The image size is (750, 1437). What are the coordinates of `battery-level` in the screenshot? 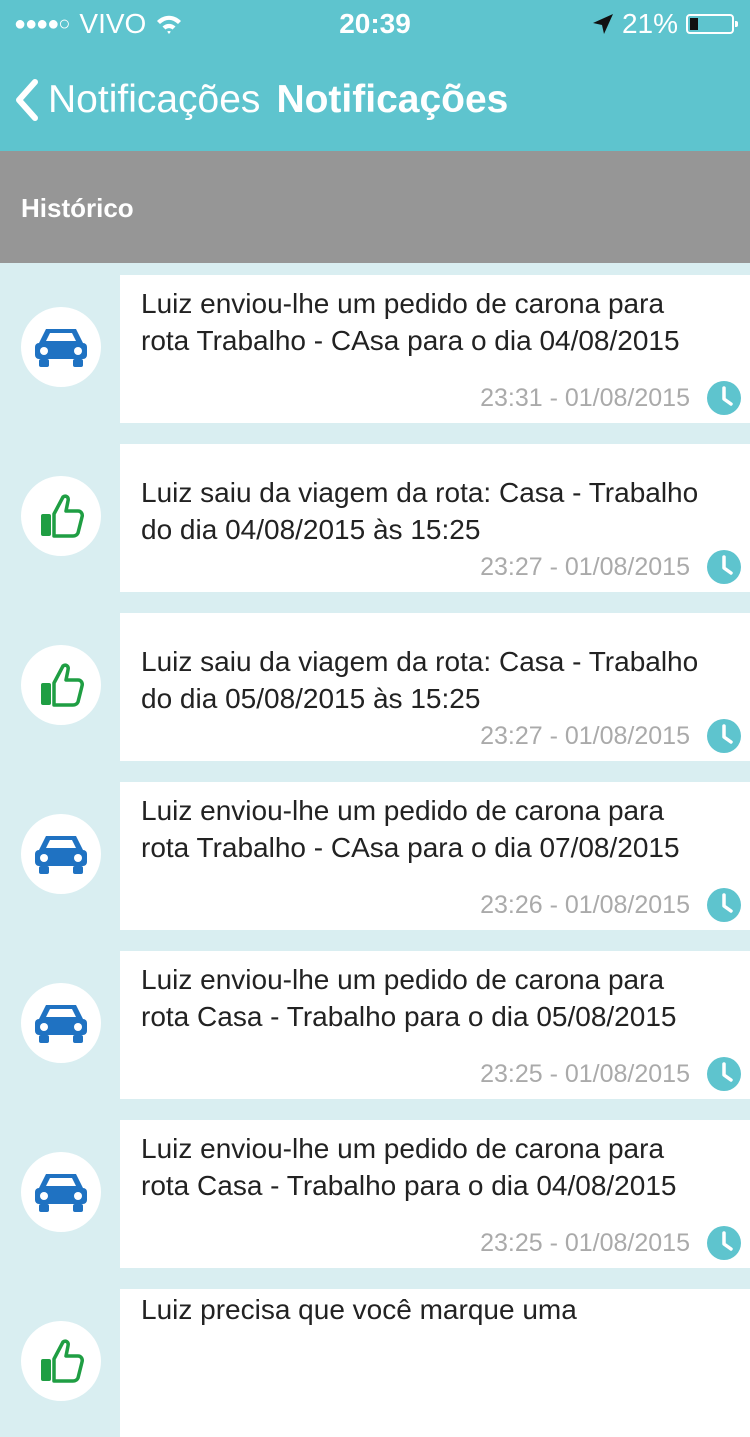 It's located at (694, 24).